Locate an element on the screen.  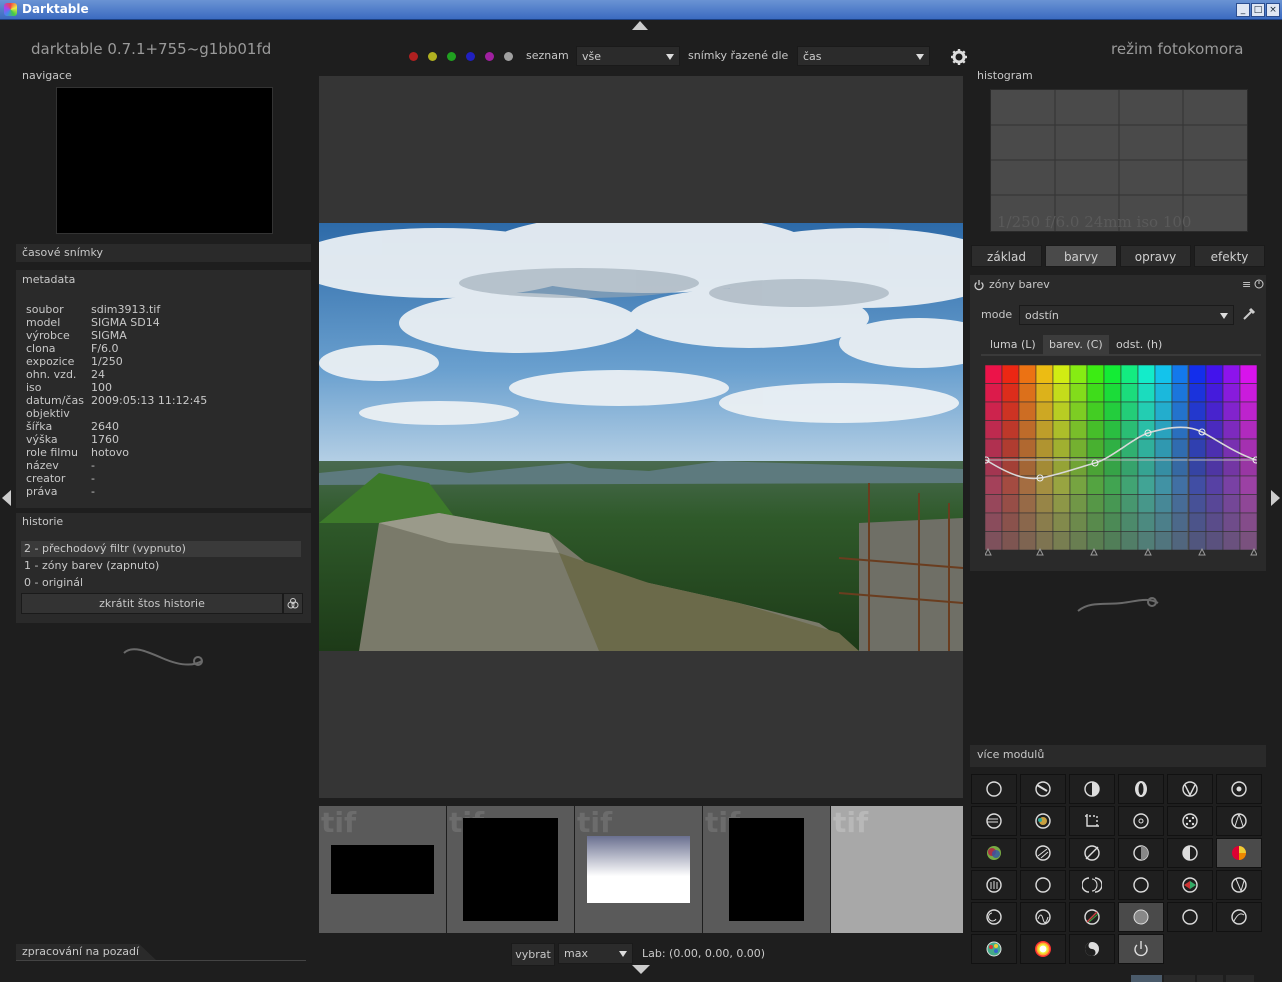
history-item: 1 - zóny barev (zapnuto) is located at coordinates (161, 566).